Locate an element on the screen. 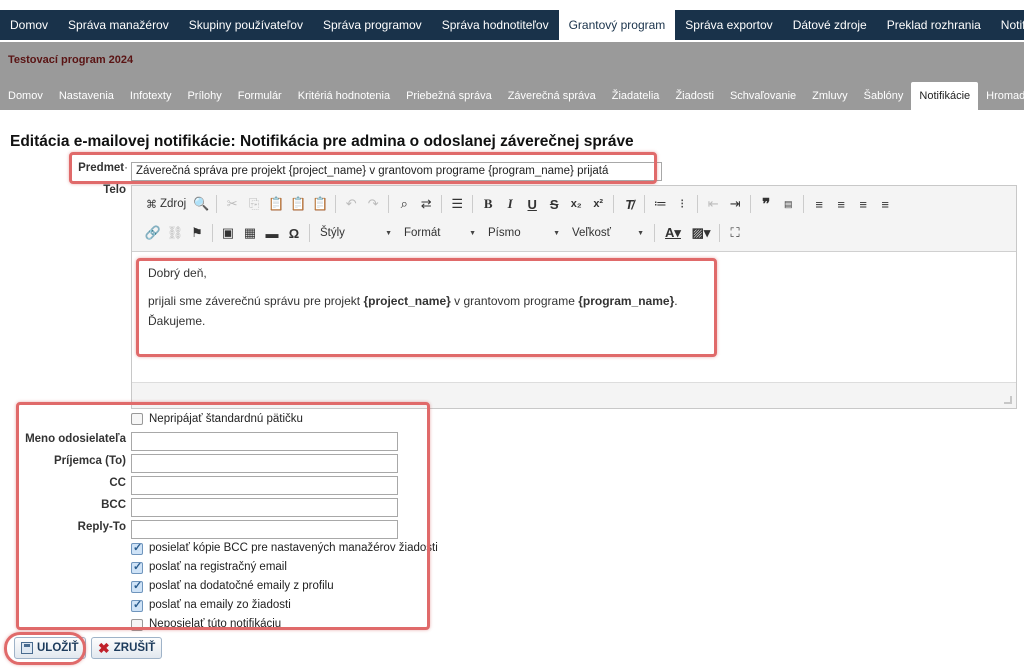 Image resolution: width=1024 pixels, height=669 pixels. align-justify-icon: ≡ is located at coordinates (885, 204).